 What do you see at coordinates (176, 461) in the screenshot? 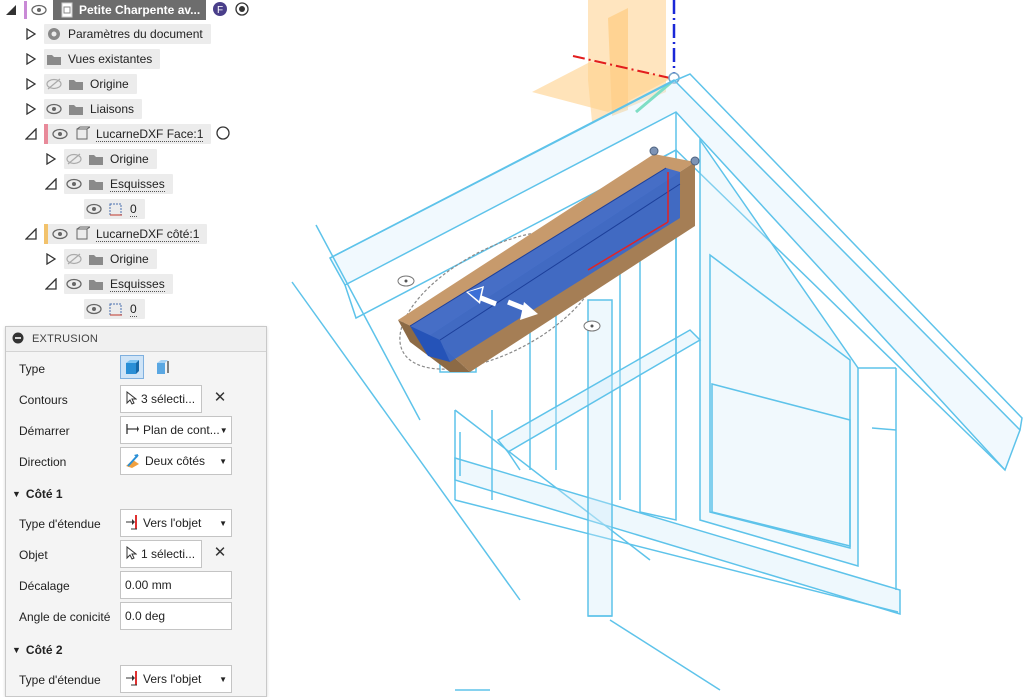
I see `direction-dropdown: Deux côtés ▼` at bounding box center [176, 461].